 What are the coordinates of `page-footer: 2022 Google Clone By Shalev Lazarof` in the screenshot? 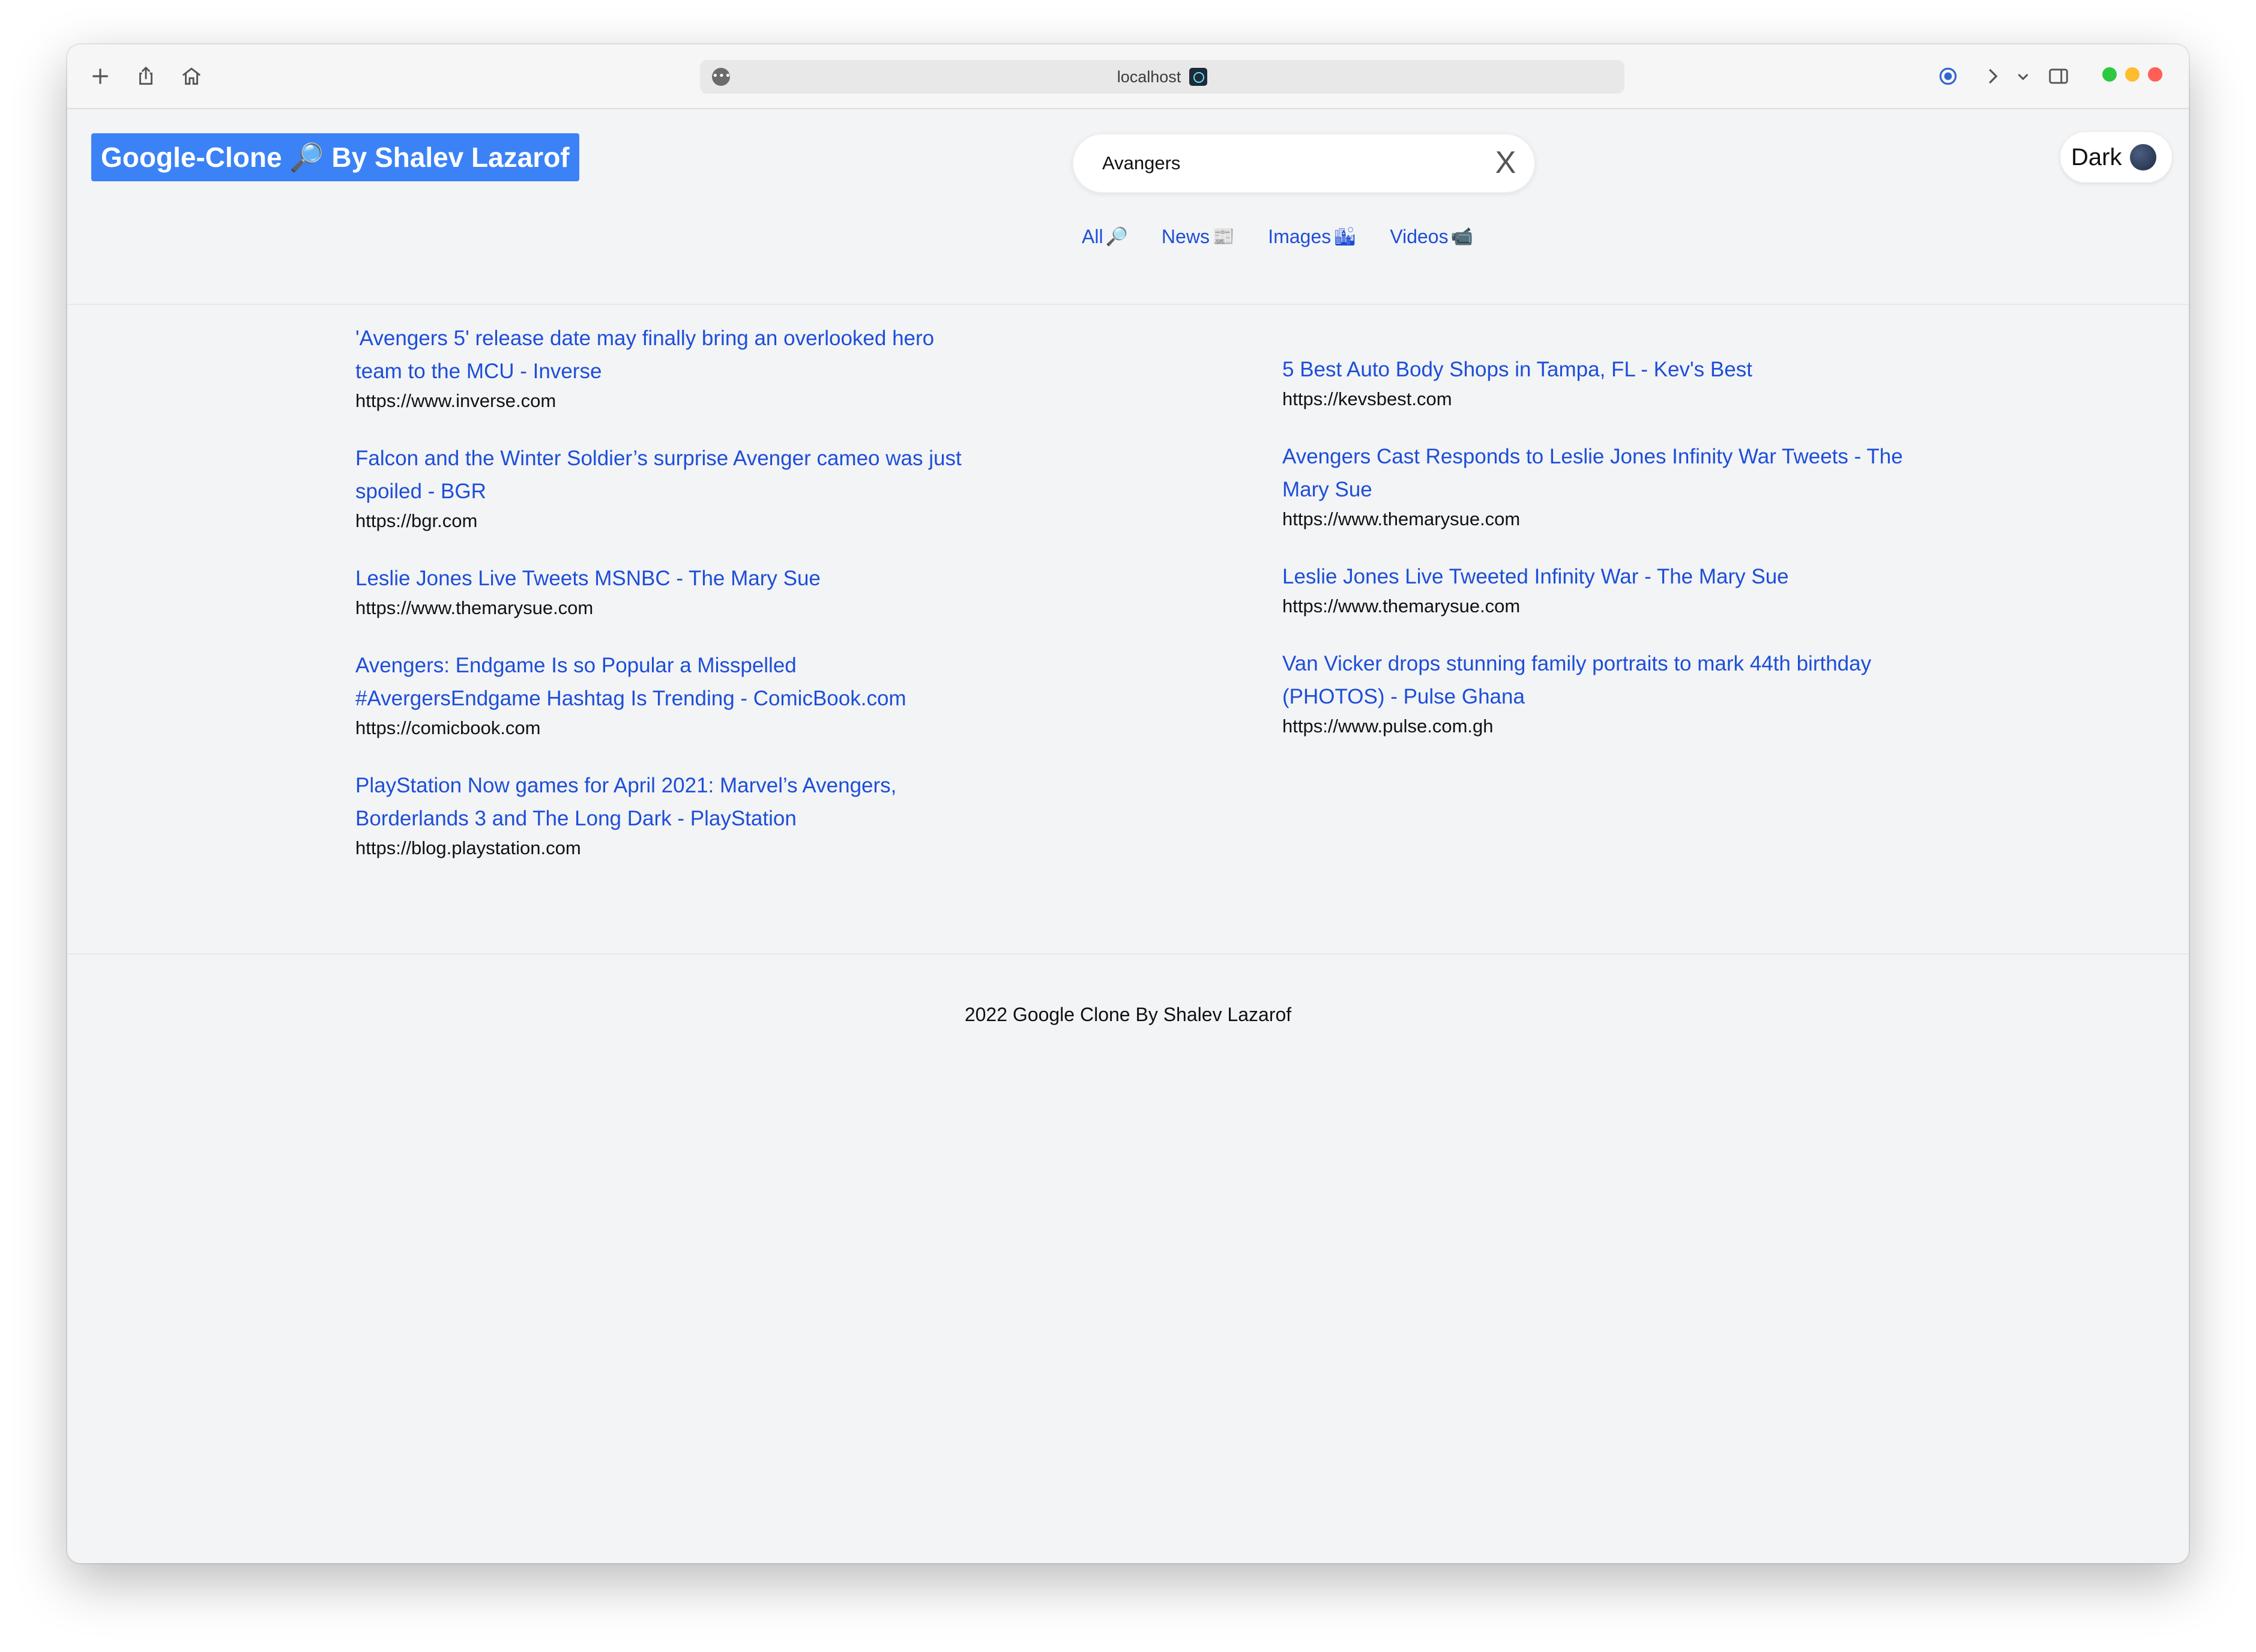 It's located at (1128, 997).